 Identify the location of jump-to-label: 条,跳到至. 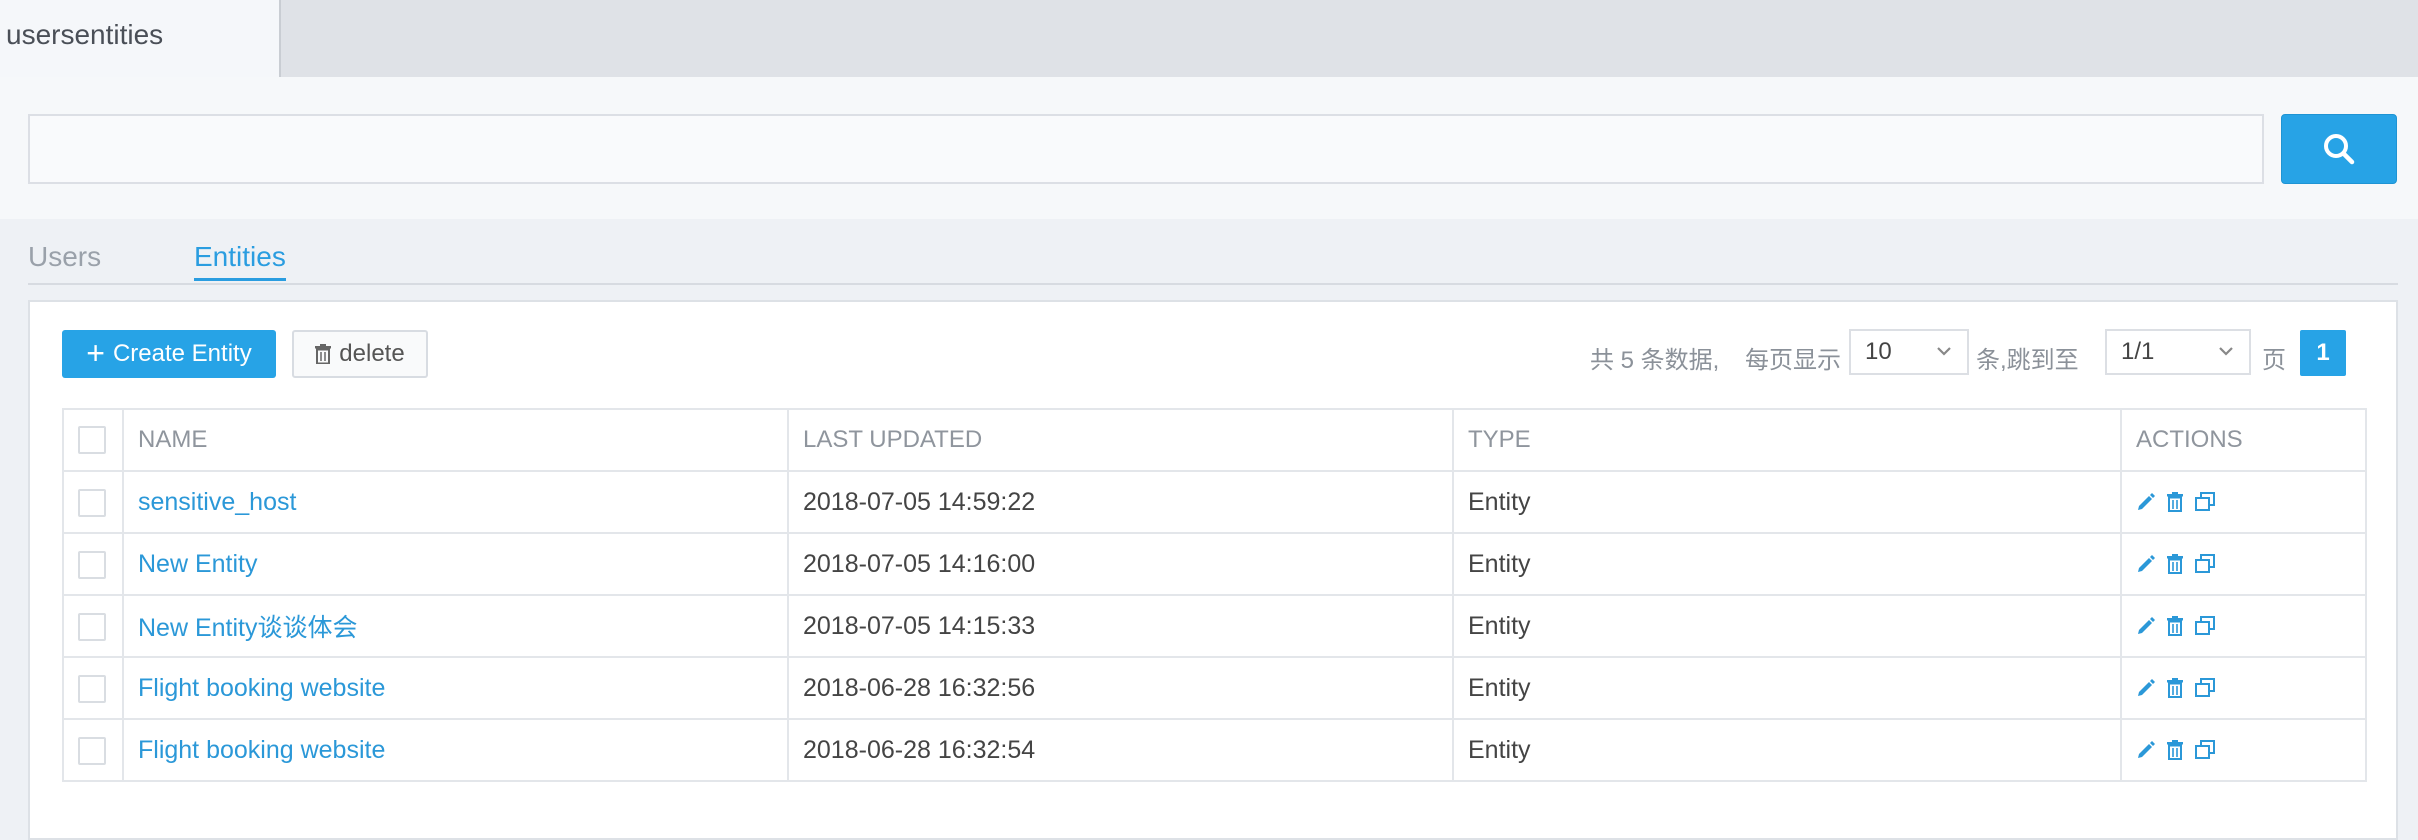
(2027, 360).